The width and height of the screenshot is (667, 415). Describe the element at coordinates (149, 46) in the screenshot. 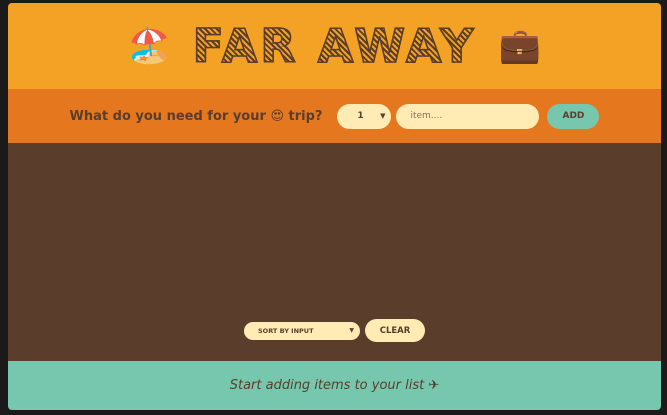

I see `beach-umbrella-icon: 🏖️` at that location.